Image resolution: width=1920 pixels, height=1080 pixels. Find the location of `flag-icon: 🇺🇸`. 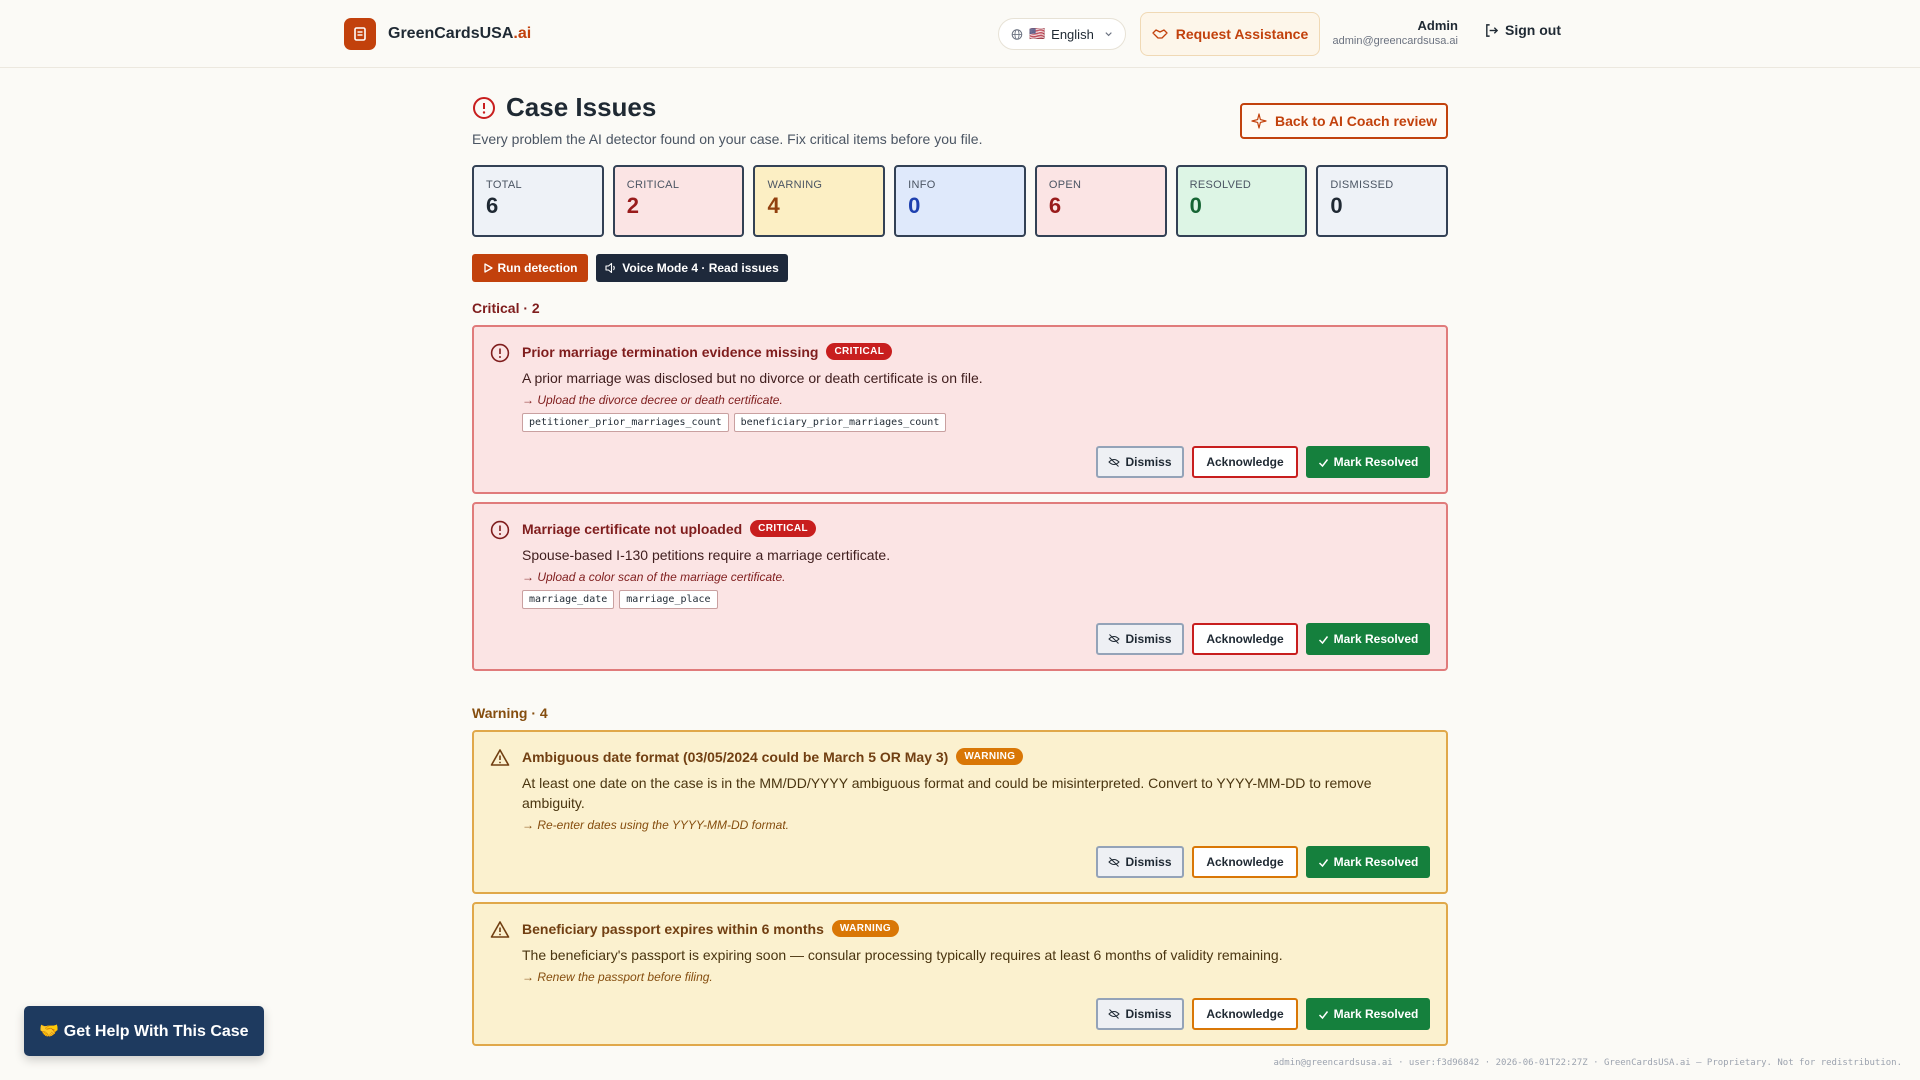

flag-icon: 🇺🇸 is located at coordinates (1037, 33).